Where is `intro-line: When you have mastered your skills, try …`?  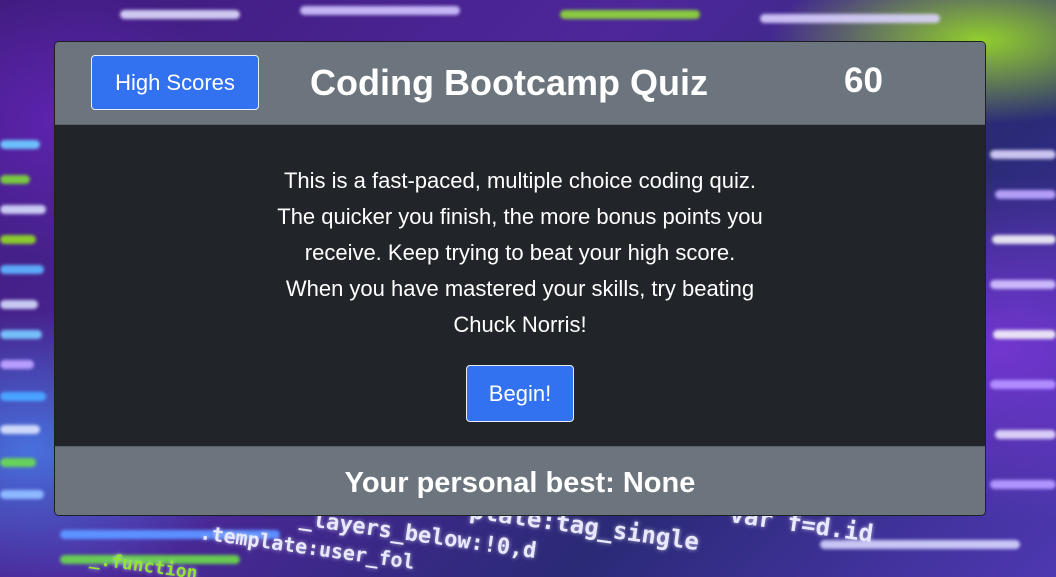 intro-line: When you have mastered your skills, try … is located at coordinates (520, 288).